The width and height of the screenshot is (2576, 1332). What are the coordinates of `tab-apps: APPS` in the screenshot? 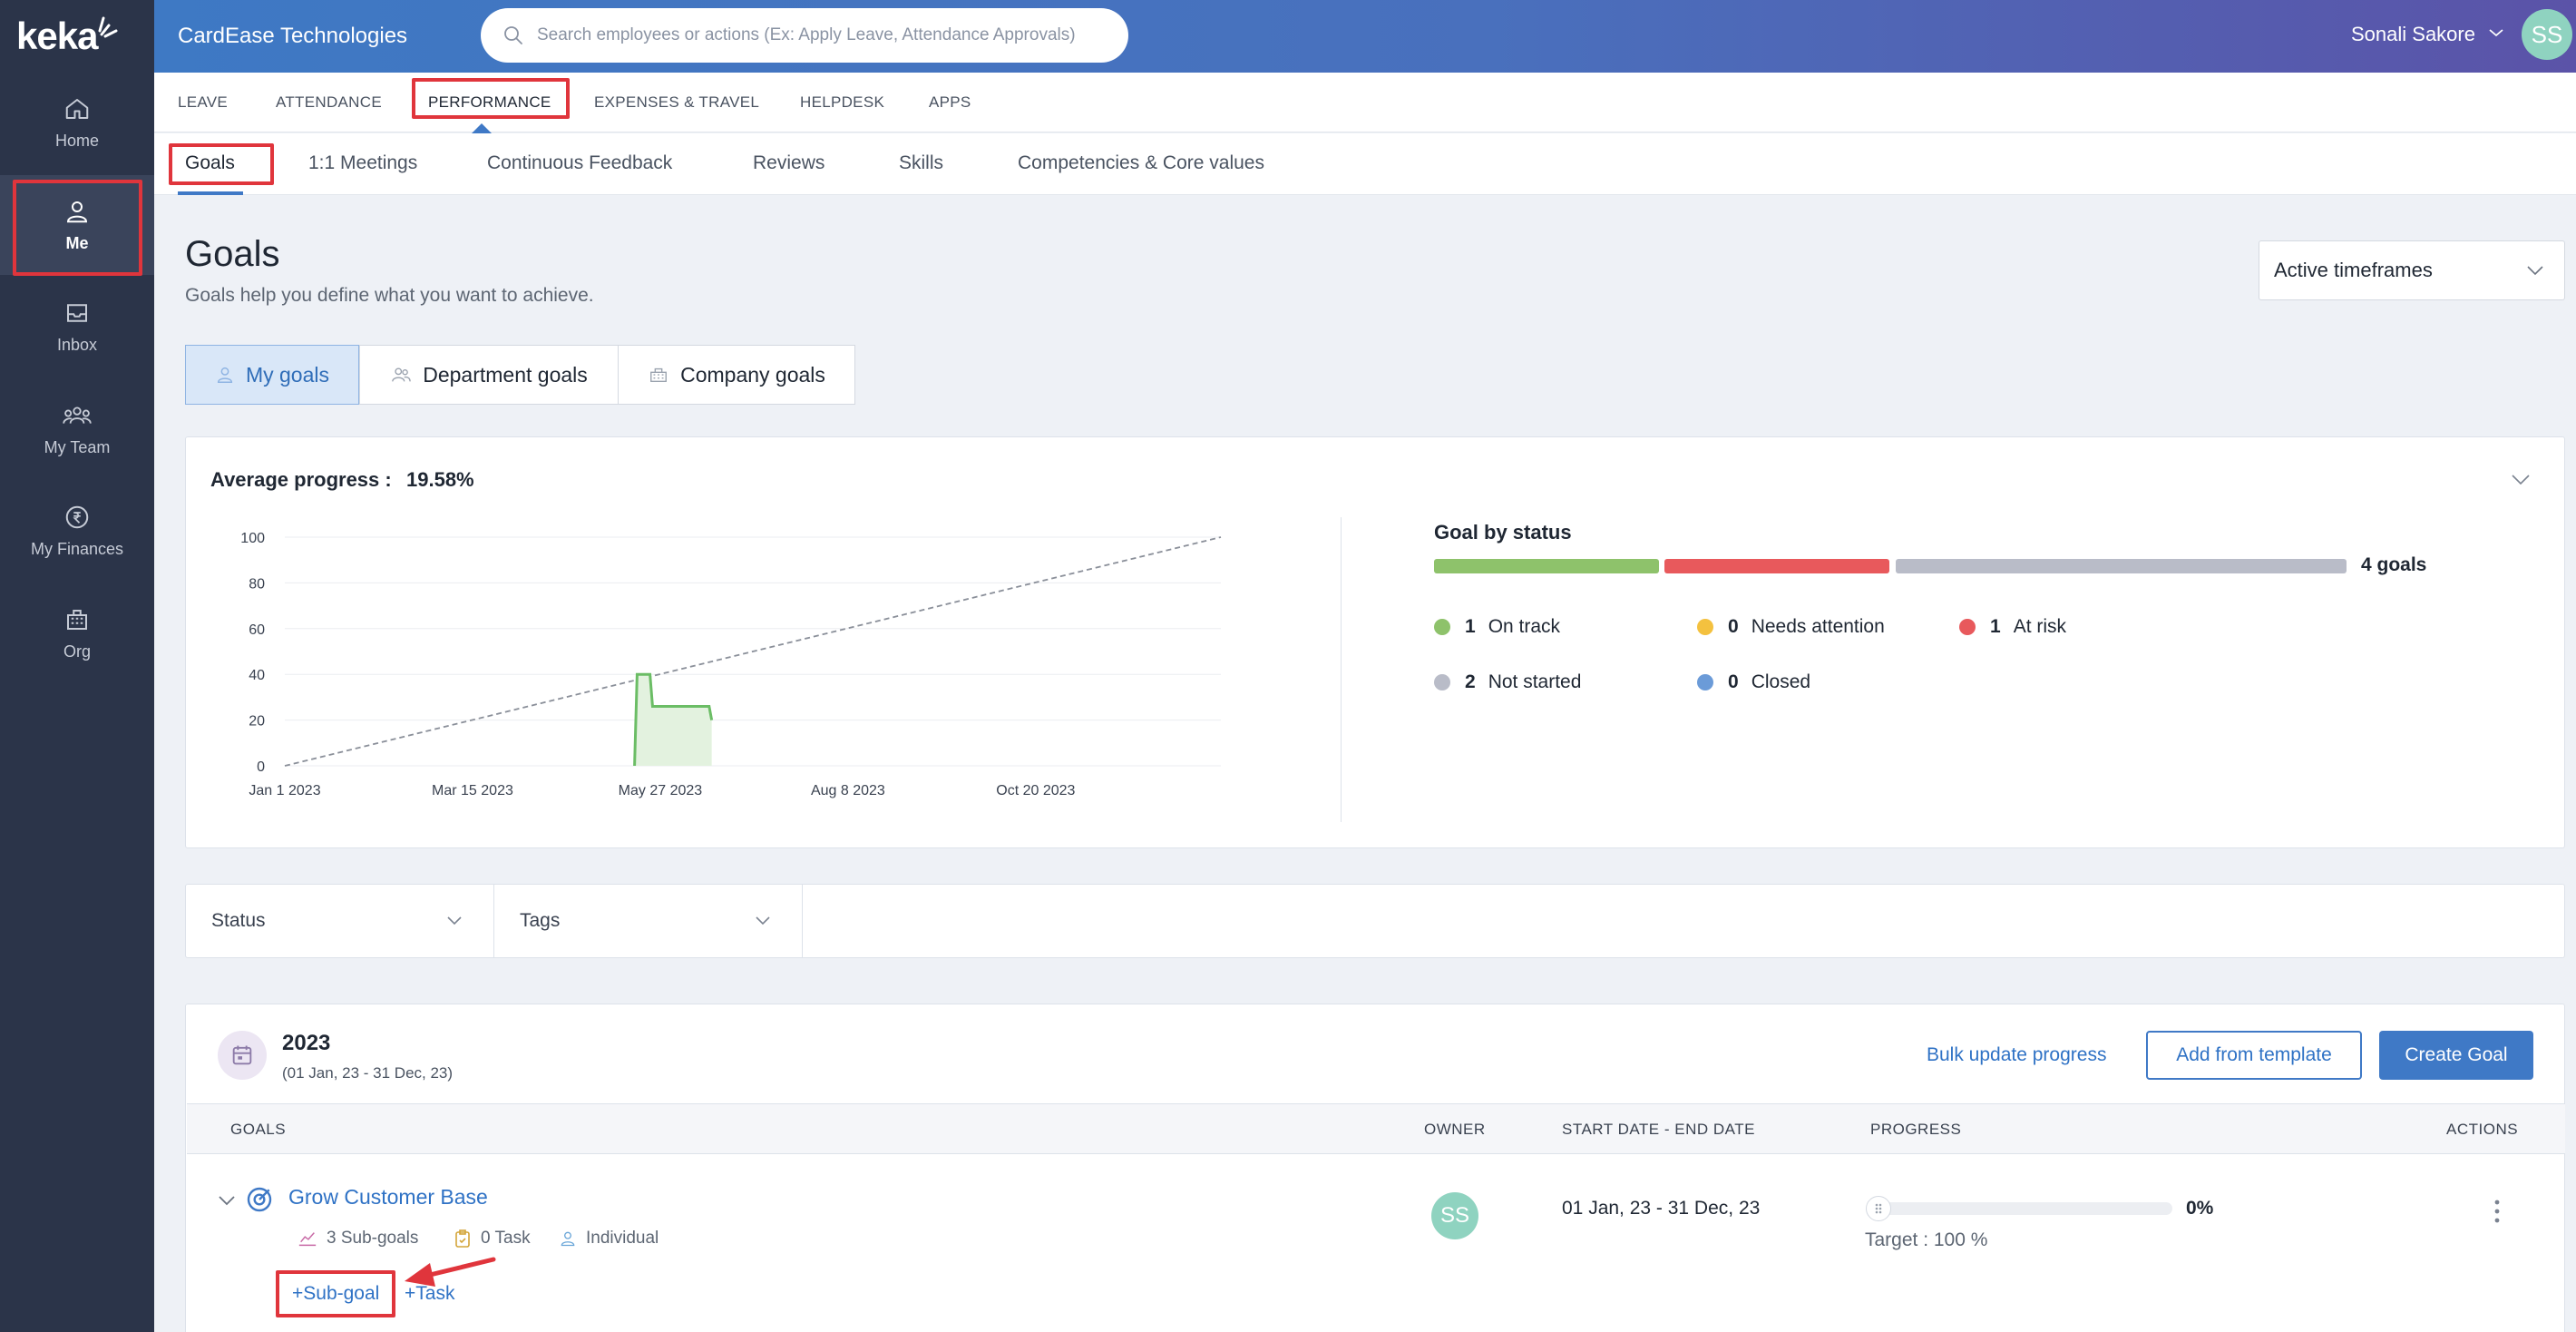 It's located at (950, 102).